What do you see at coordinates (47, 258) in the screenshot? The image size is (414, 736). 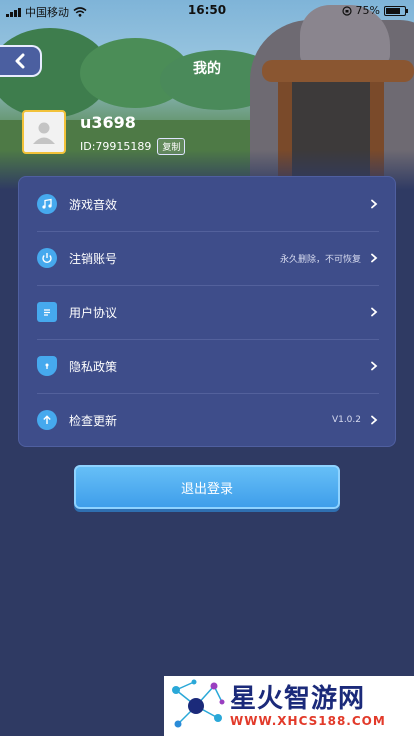 I see `power-icon` at bounding box center [47, 258].